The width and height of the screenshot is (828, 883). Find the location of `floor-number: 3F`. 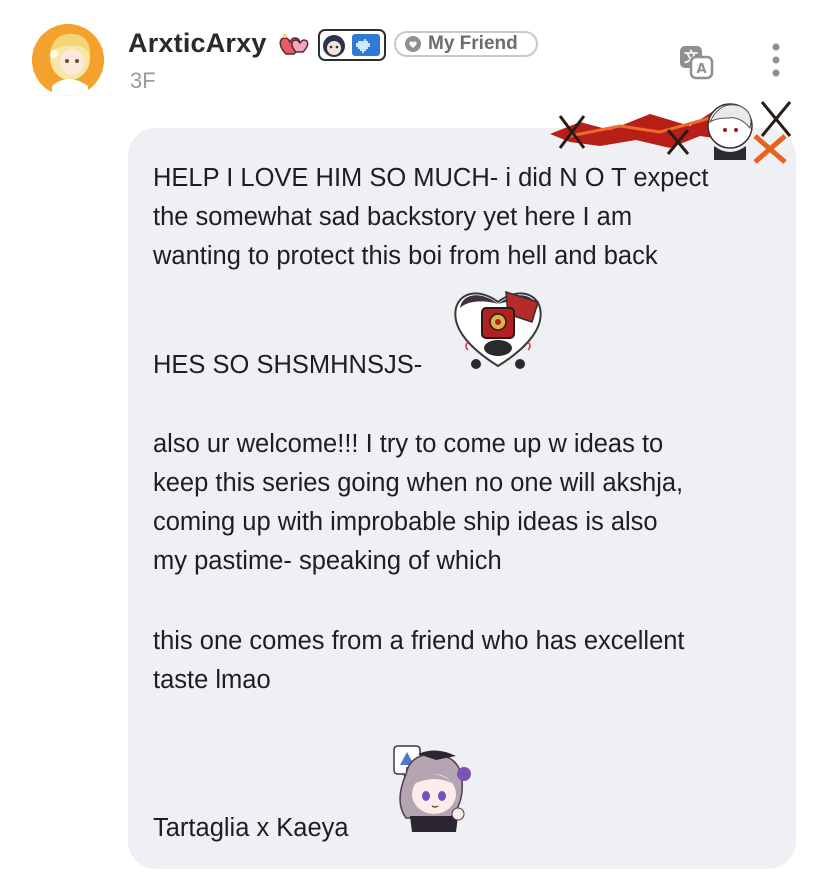

floor-number: 3F is located at coordinates (143, 80).